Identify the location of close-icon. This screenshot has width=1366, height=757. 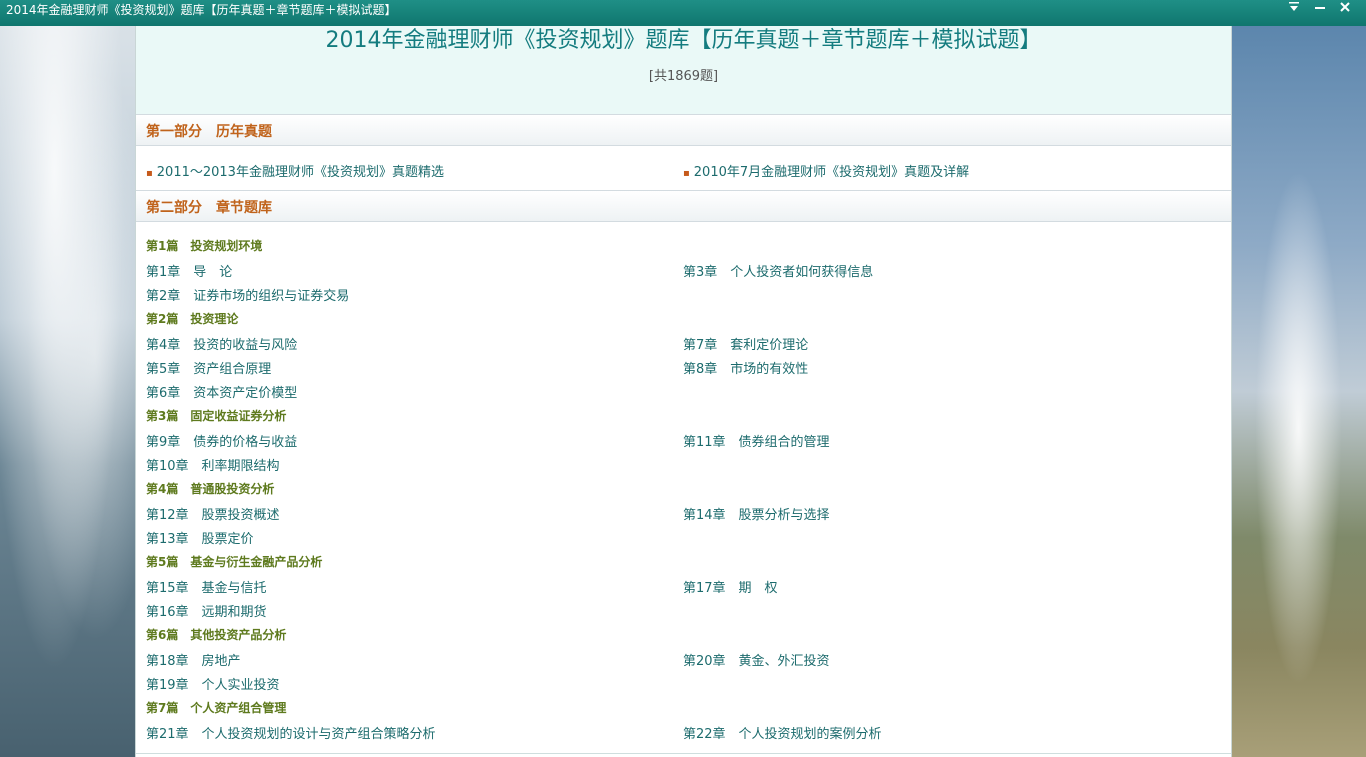
(1345, 9).